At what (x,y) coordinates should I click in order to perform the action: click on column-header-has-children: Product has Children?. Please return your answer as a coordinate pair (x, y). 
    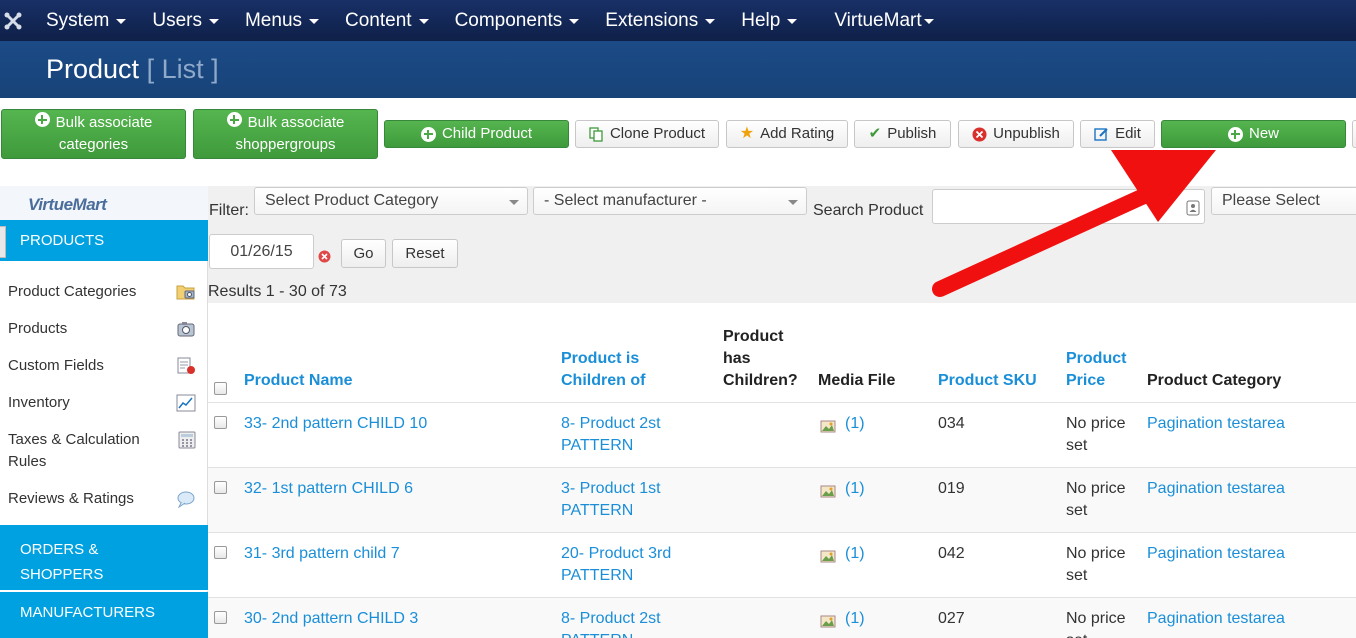
    Looking at the image, I should click on (760, 358).